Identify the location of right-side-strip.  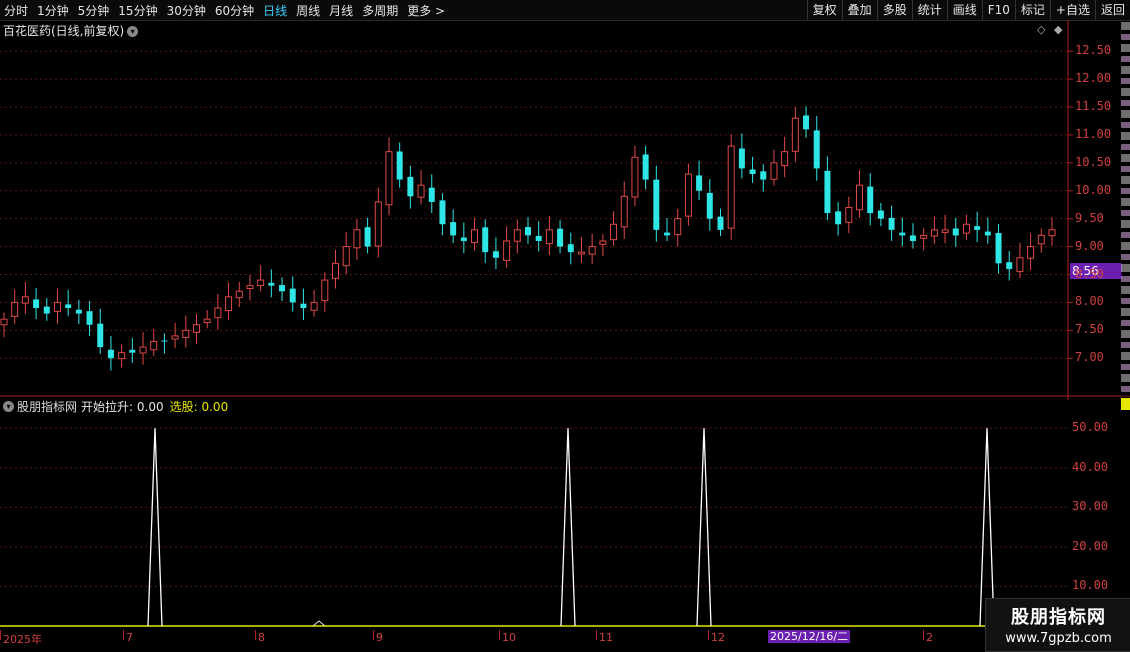
(1125, 209).